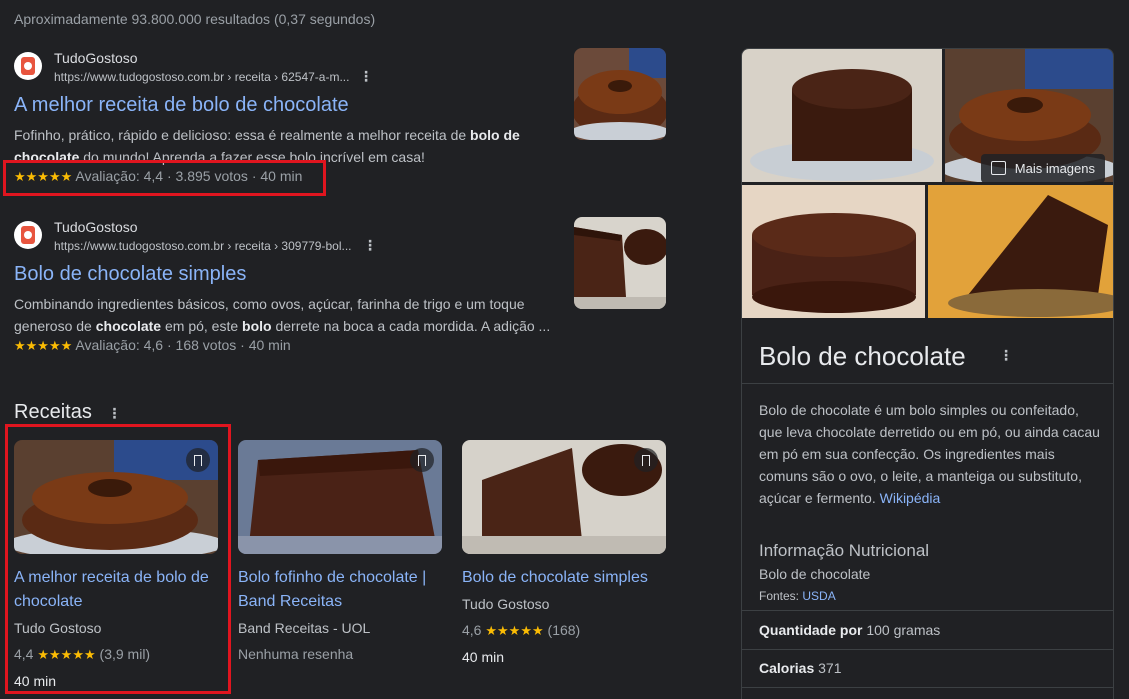 The height and width of the screenshot is (699, 1129). I want to click on nutrition-heading: Informação Nutricional, so click(844, 550).